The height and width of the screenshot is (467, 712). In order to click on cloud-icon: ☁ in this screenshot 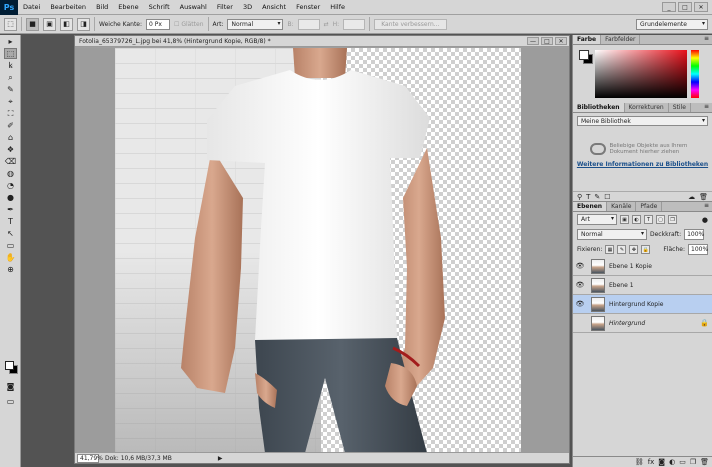, I will do `click(691, 197)`.